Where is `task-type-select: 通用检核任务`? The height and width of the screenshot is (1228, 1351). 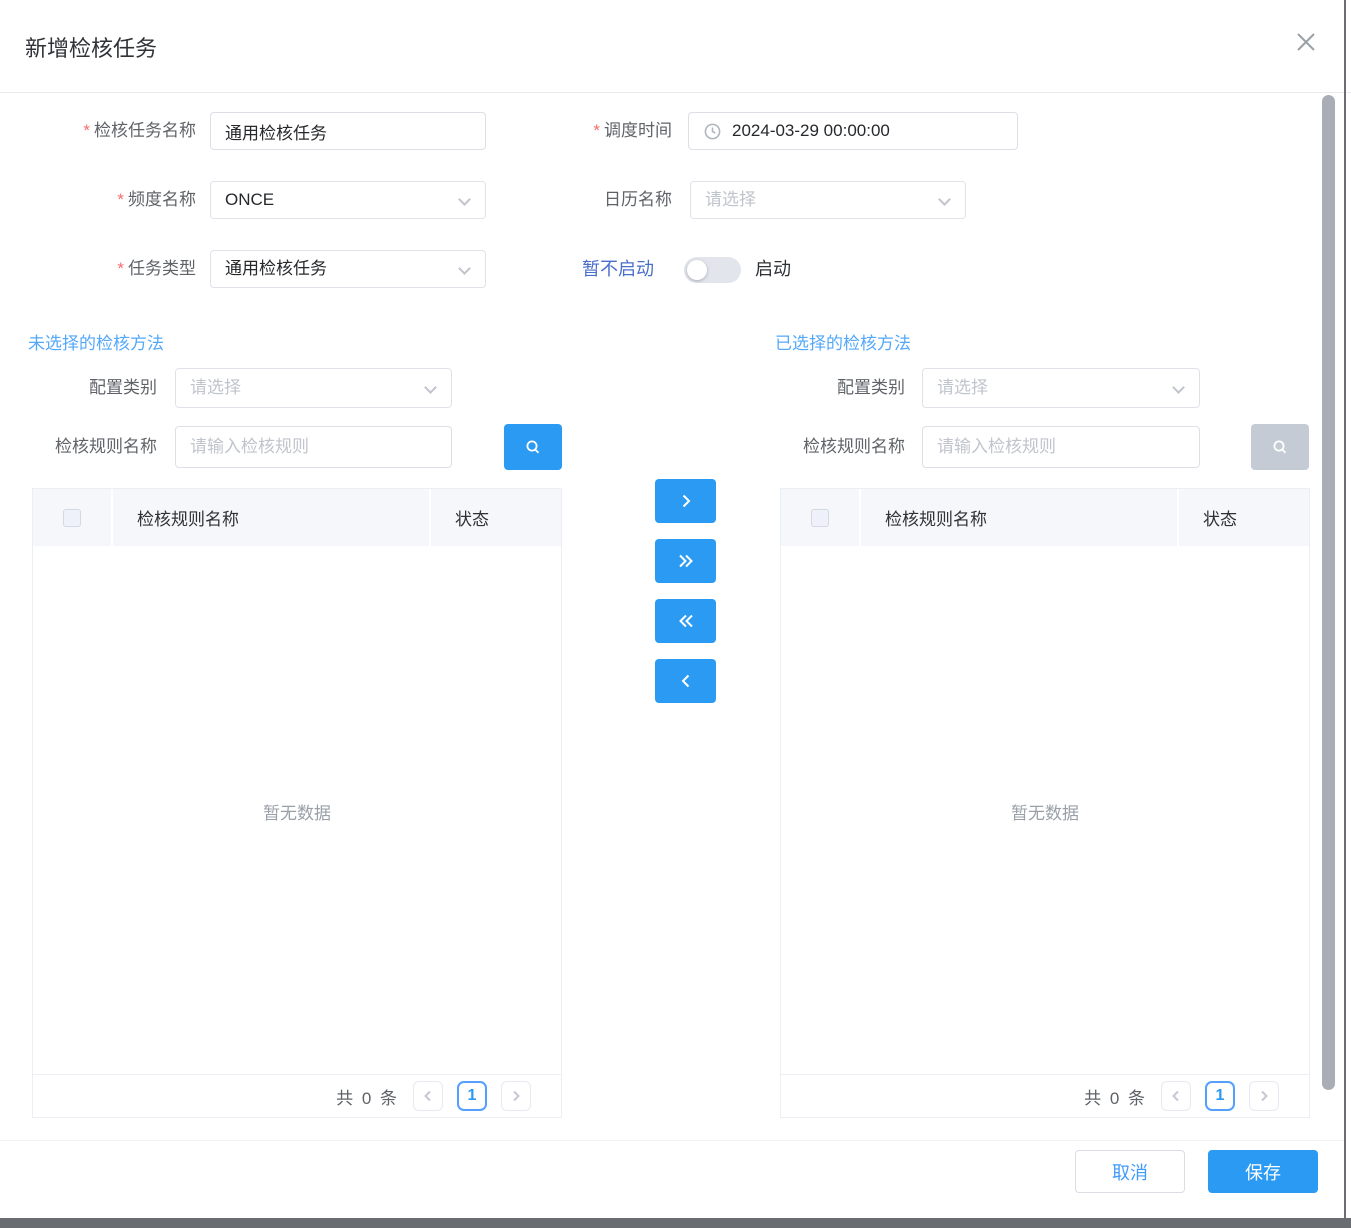
task-type-select: 通用检核任务 is located at coordinates (348, 269).